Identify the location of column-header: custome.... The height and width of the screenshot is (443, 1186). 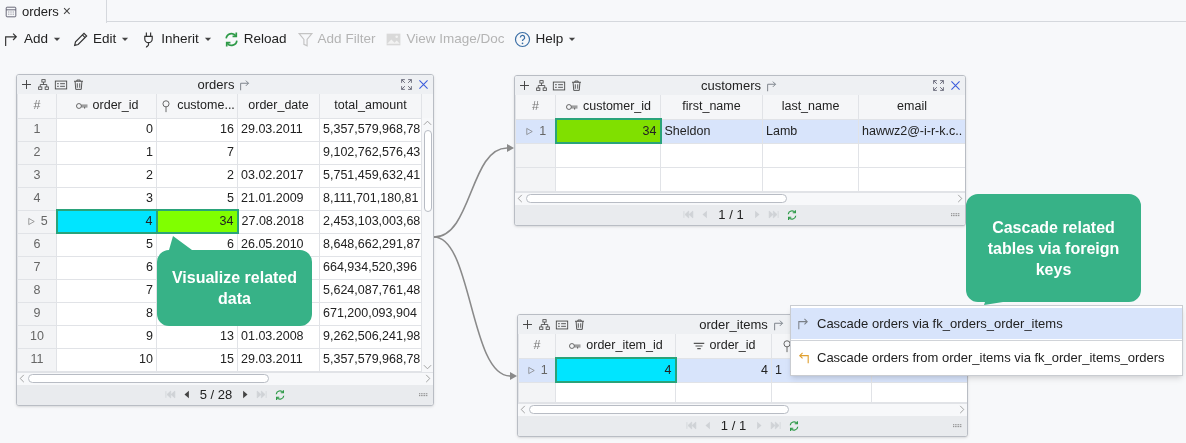
(197, 106).